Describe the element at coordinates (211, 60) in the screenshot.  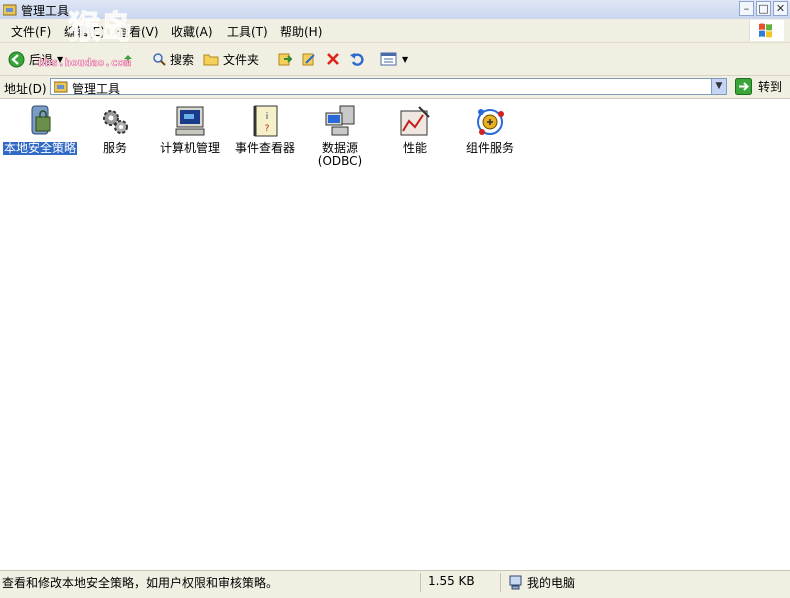
I see `folder-icon` at that location.